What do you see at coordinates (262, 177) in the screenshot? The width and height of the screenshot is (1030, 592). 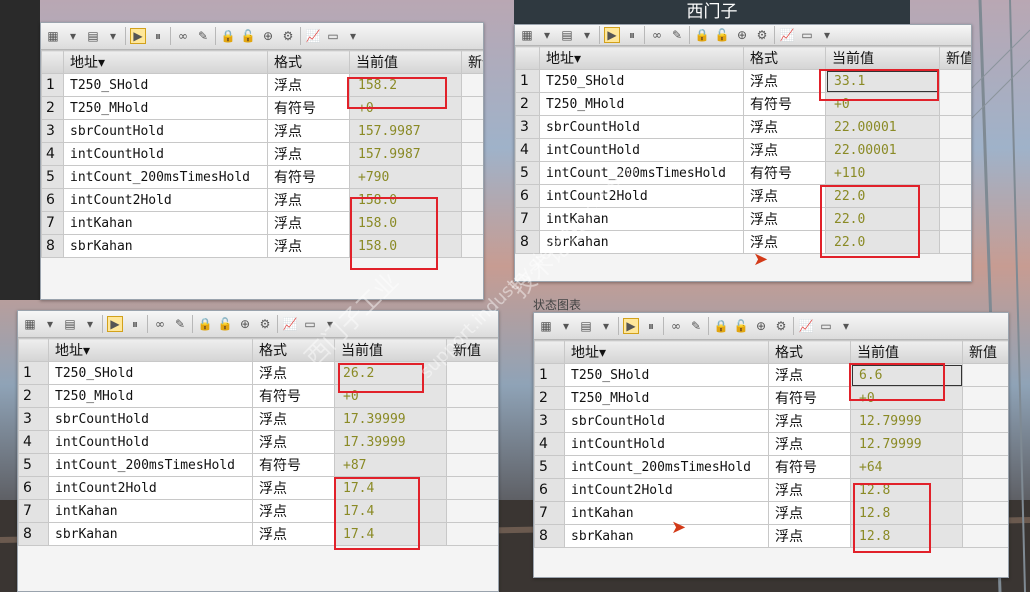 I see `table-row: 5 intCount_200msTimesHold 有符号 +790` at bounding box center [262, 177].